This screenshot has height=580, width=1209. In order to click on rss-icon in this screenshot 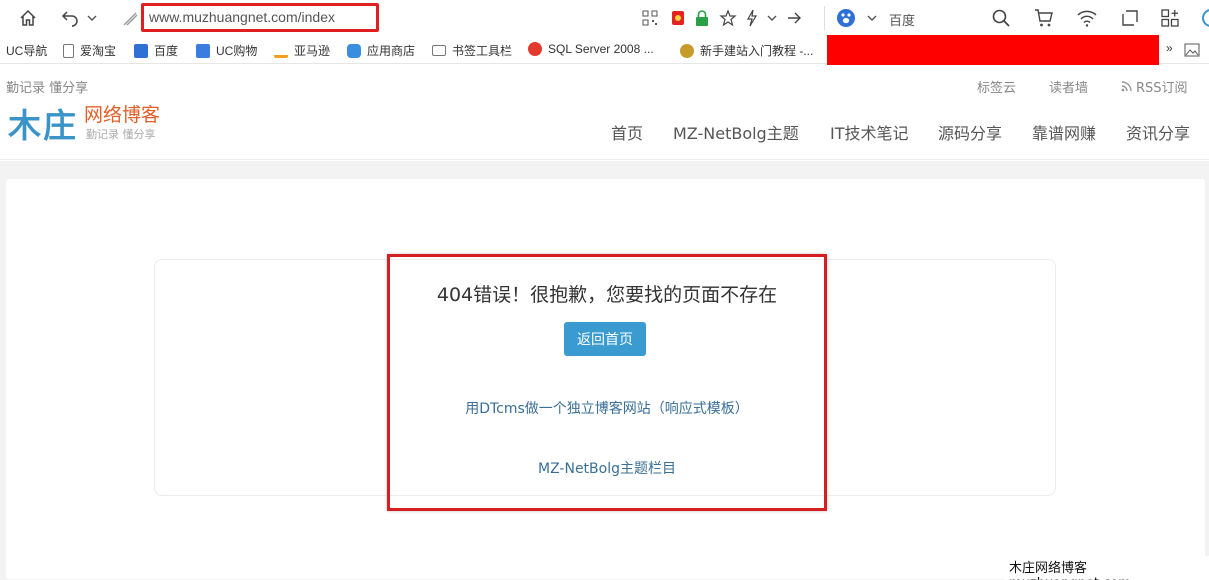, I will do `click(1126, 86)`.